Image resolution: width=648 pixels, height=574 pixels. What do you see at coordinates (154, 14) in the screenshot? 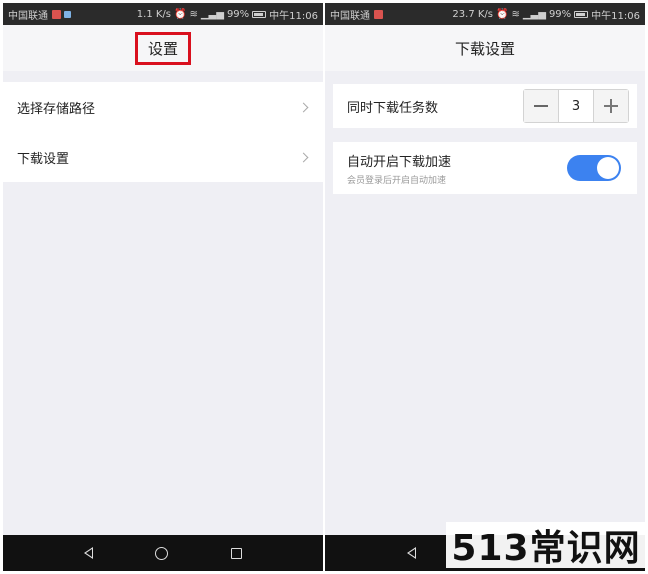
I see `network-speed: 1.1 K/s` at bounding box center [154, 14].